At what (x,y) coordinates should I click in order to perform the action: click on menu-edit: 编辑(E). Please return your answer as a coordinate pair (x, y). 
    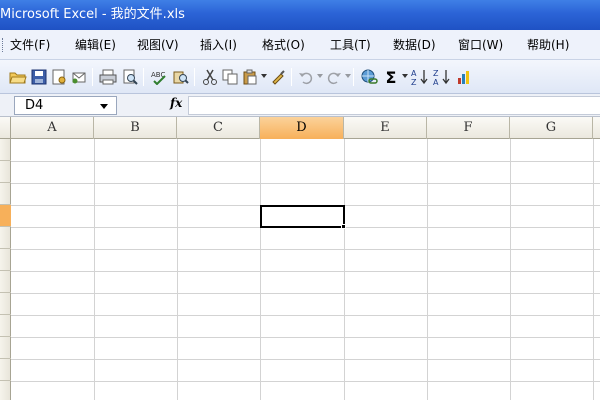
    Looking at the image, I should click on (95, 45).